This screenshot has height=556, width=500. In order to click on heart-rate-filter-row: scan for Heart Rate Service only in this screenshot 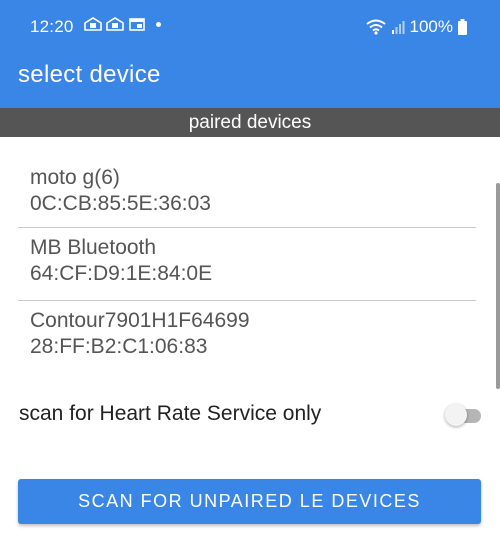, I will do `click(250, 415)`.